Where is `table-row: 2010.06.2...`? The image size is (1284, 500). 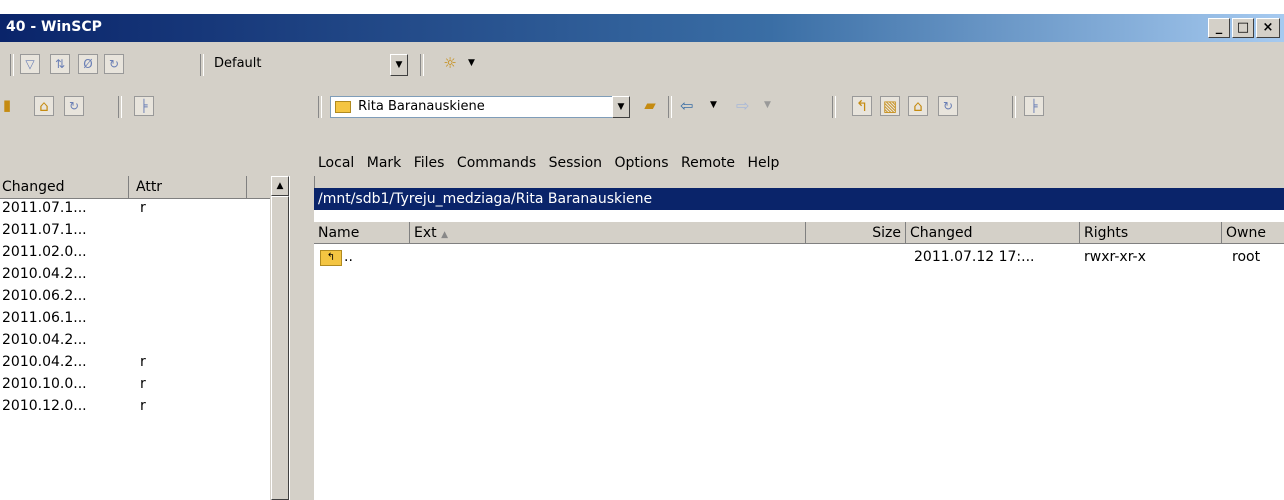 table-row: 2010.06.2... is located at coordinates (135, 299).